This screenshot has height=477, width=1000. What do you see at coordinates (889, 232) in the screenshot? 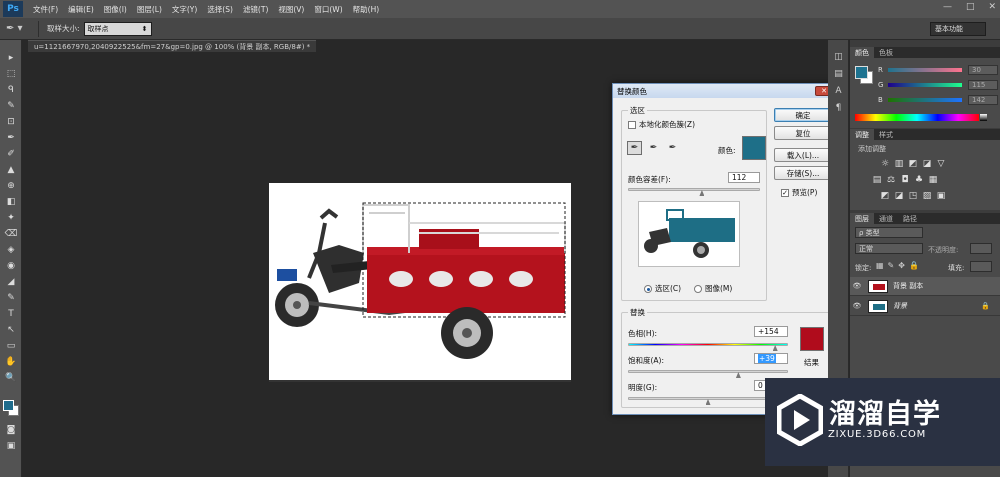
I see `layer-filter-select: ρ 类型` at bounding box center [889, 232].